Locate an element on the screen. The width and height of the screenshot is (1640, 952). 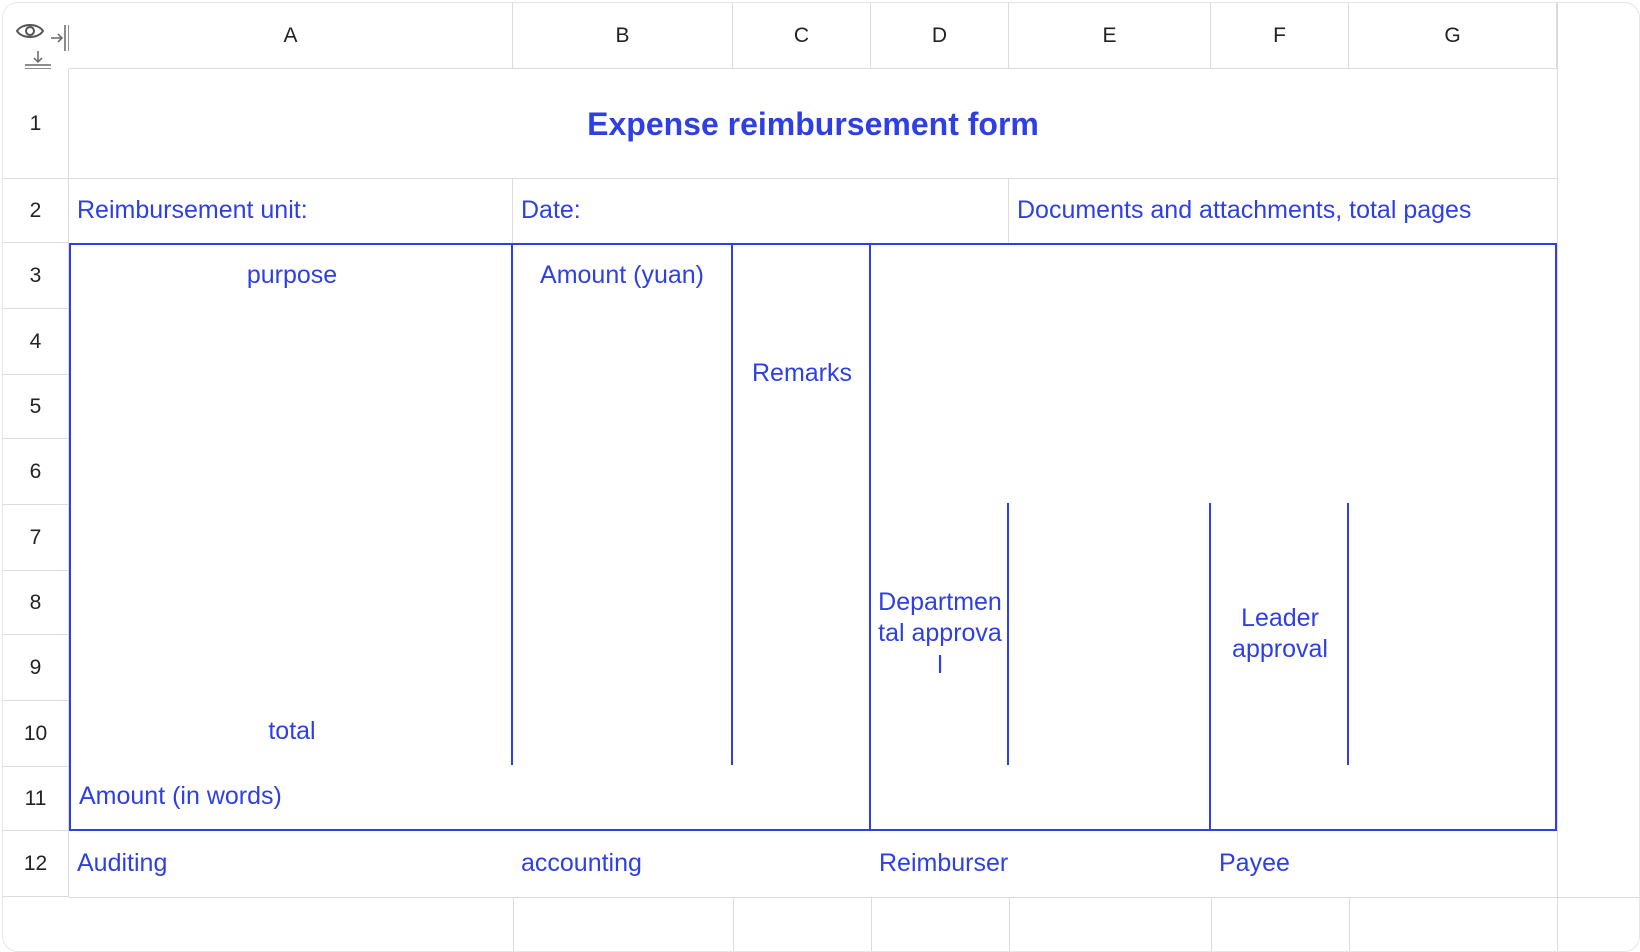
amount-words-cell is located at coordinates (1040, 798).